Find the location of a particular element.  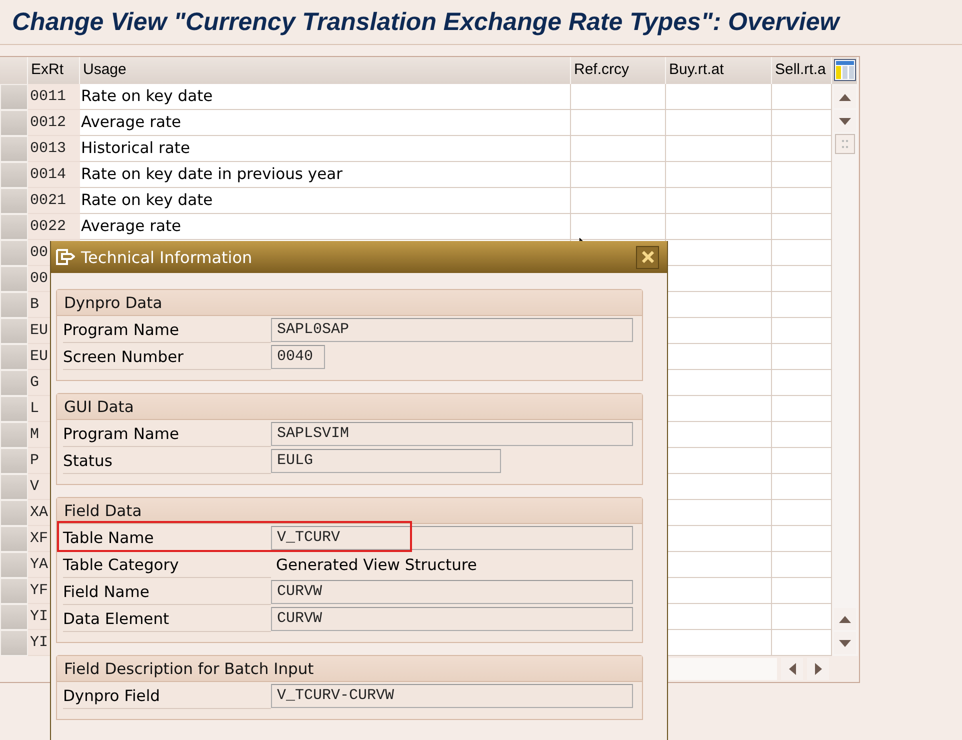

field-label: Dynpro Field is located at coordinates (167, 695).